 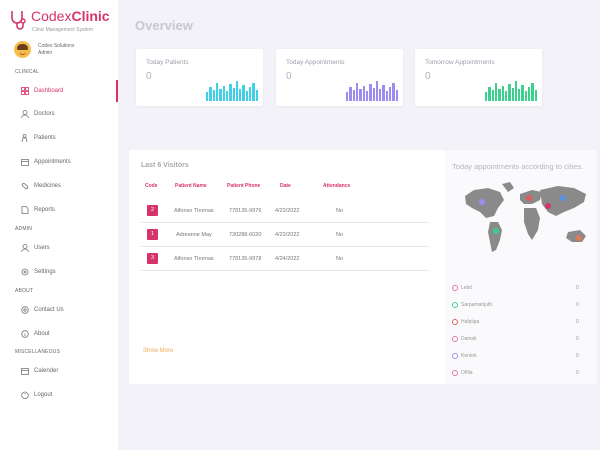 What do you see at coordinates (517, 323) in the screenshot?
I see `list-item: Hafpiiga 0` at bounding box center [517, 323].